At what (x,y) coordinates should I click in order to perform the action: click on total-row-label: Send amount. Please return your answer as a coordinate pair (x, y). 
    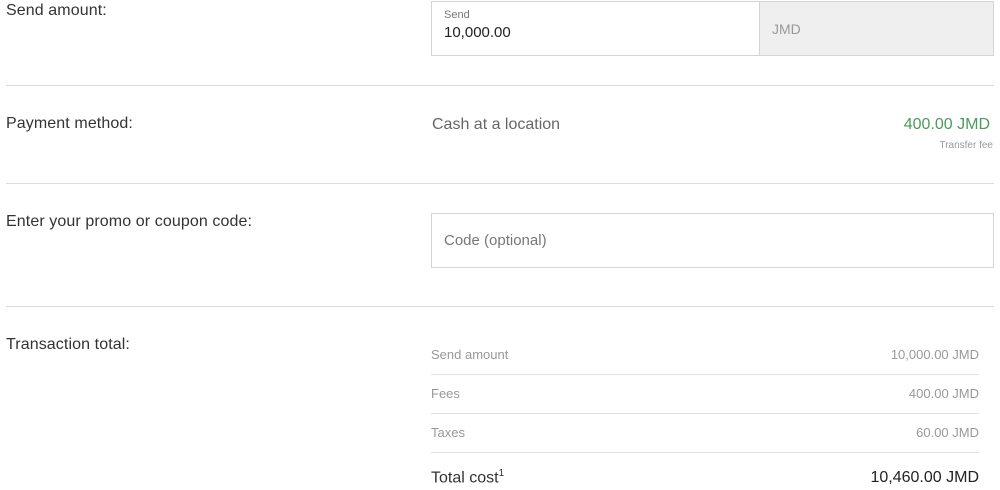
    Looking at the image, I should click on (470, 354).